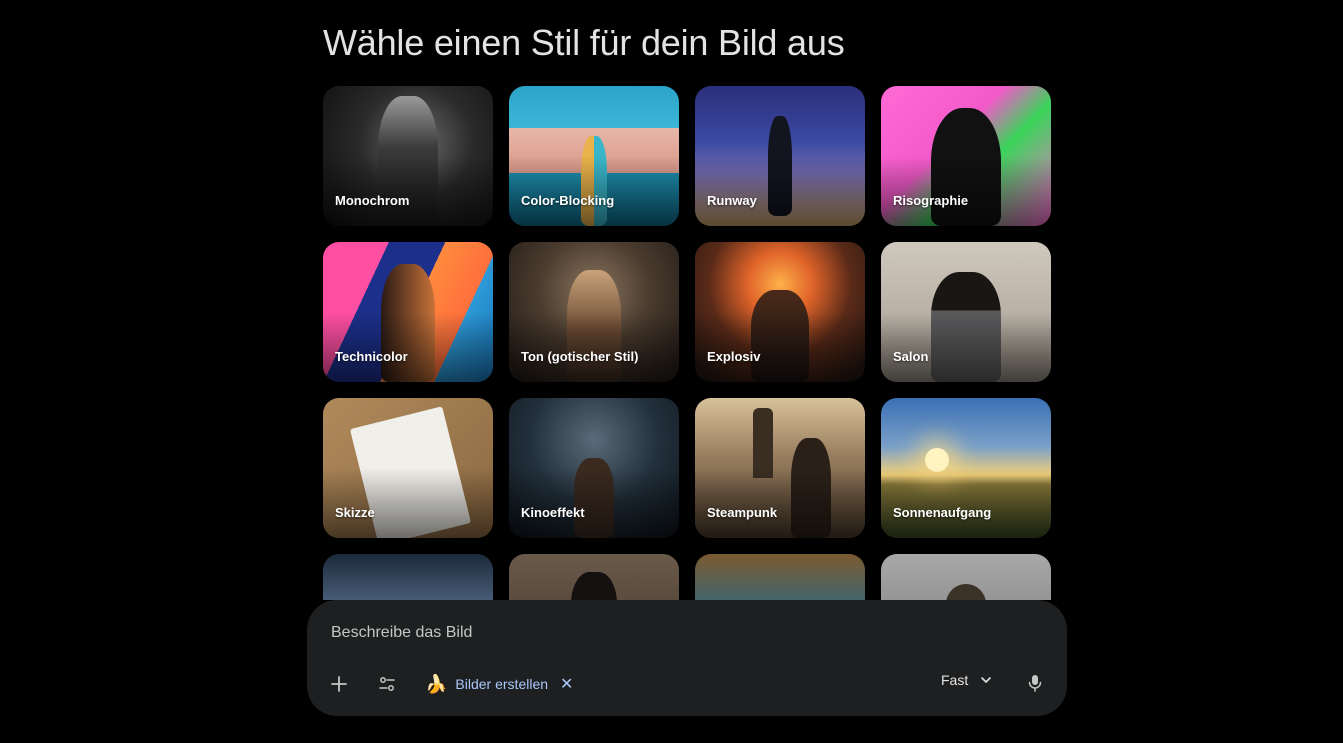 This screenshot has width=1343, height=743. What do you see at coordinates (408, 312) in the screenshot?
I see `style-card-technicolor: Technicolor` at bounding box center [408, 312].